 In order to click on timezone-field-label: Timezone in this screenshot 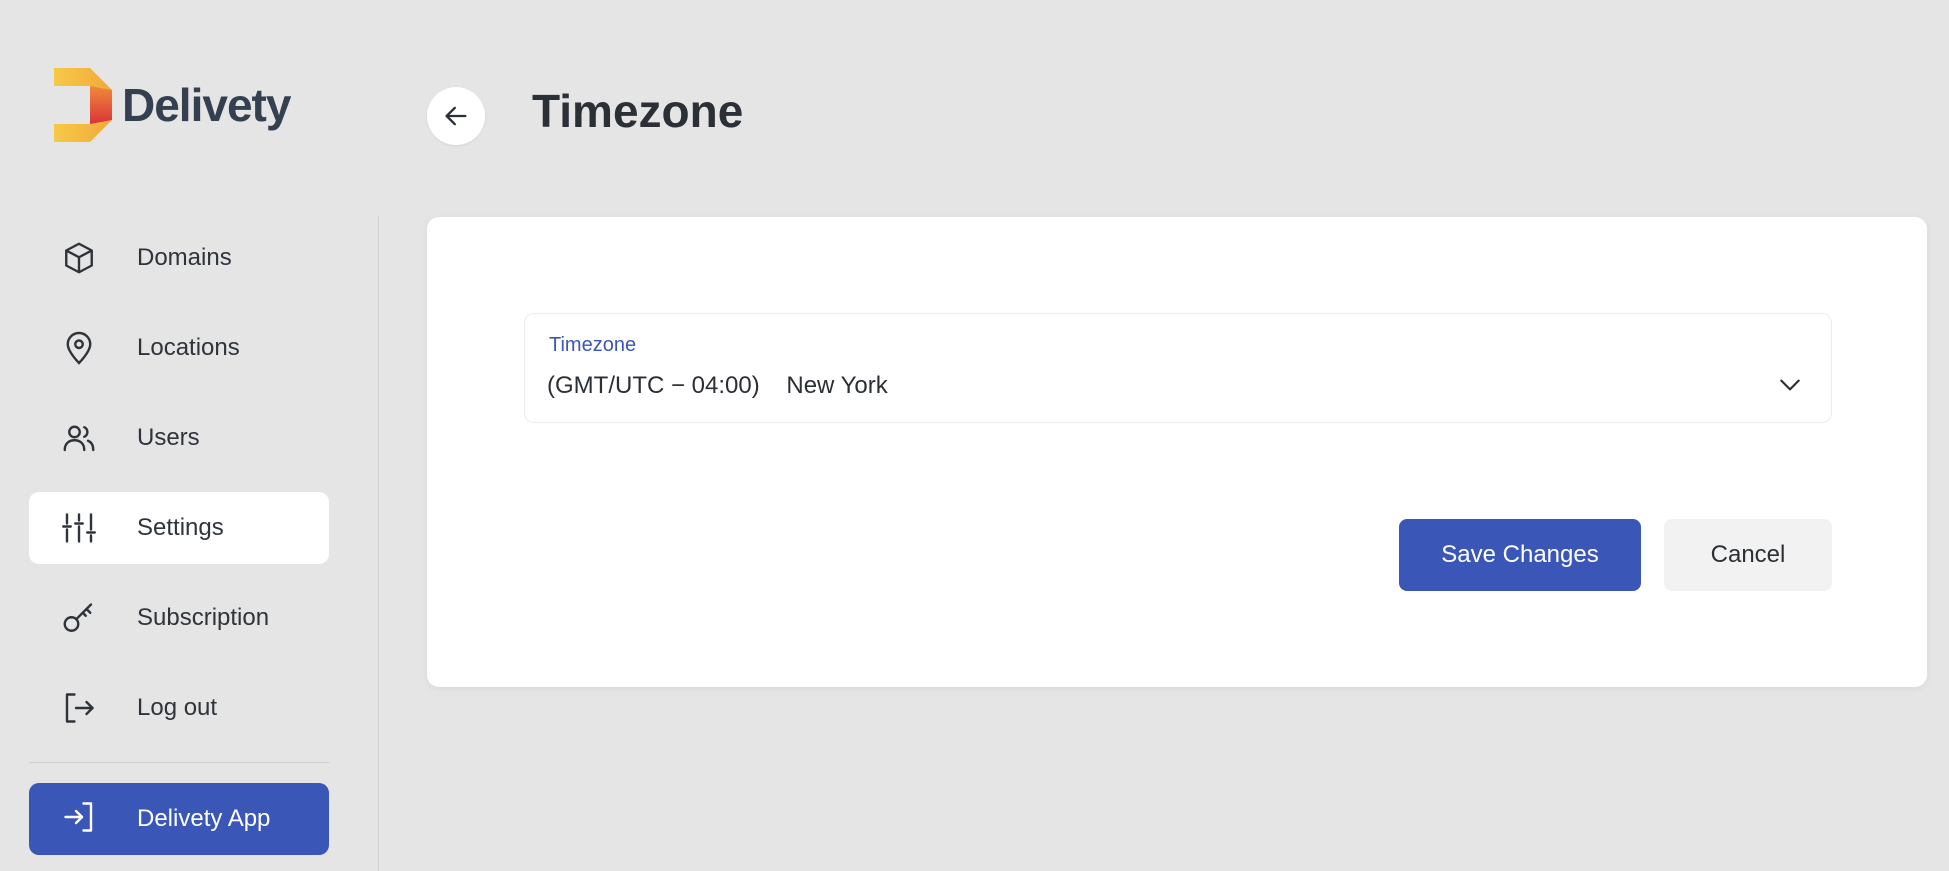, I will do `click(593, 345)`.